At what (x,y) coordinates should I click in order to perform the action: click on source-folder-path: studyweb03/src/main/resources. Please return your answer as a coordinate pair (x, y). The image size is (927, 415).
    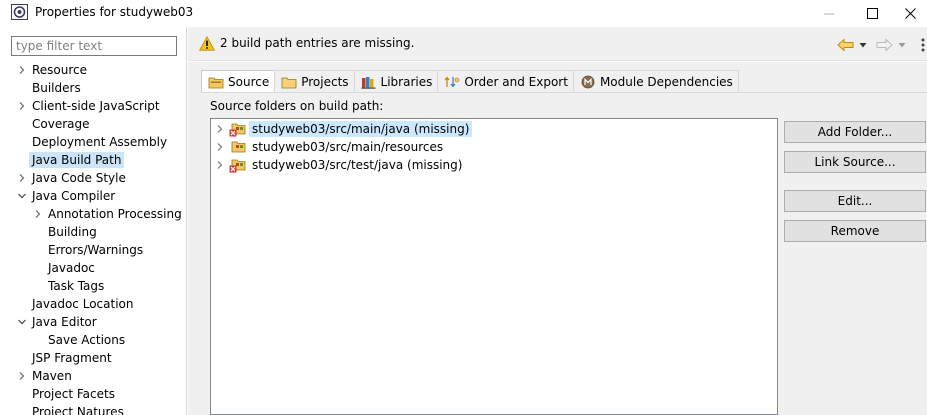
    Looking at the image, I should click on (348, 147).